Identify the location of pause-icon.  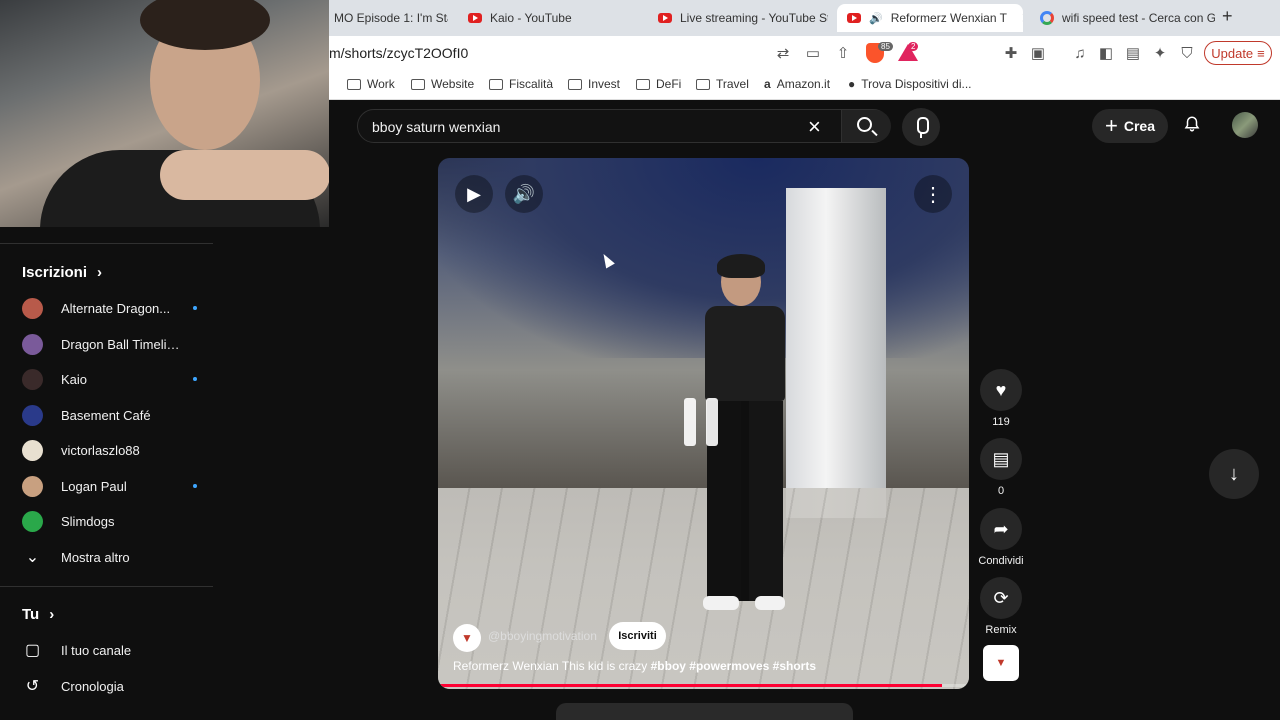
(704, 422).